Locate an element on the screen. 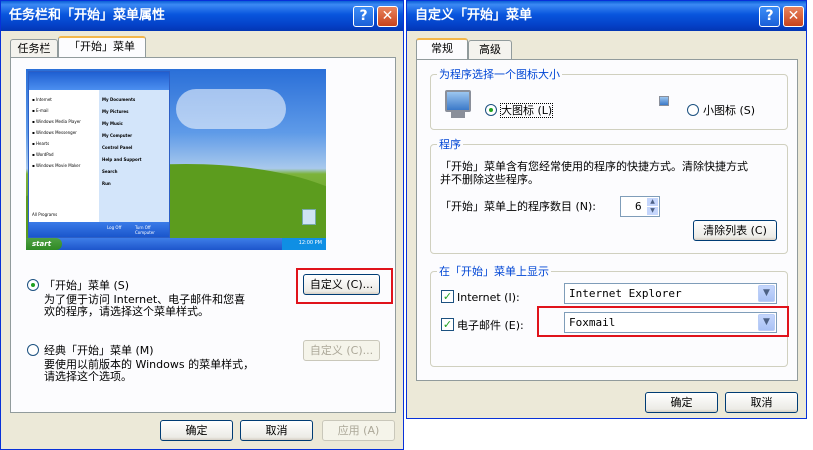 The height and width of the screenshot is (450, 813). preview-menu-right-item: Run is located at coordinates (106, 183).